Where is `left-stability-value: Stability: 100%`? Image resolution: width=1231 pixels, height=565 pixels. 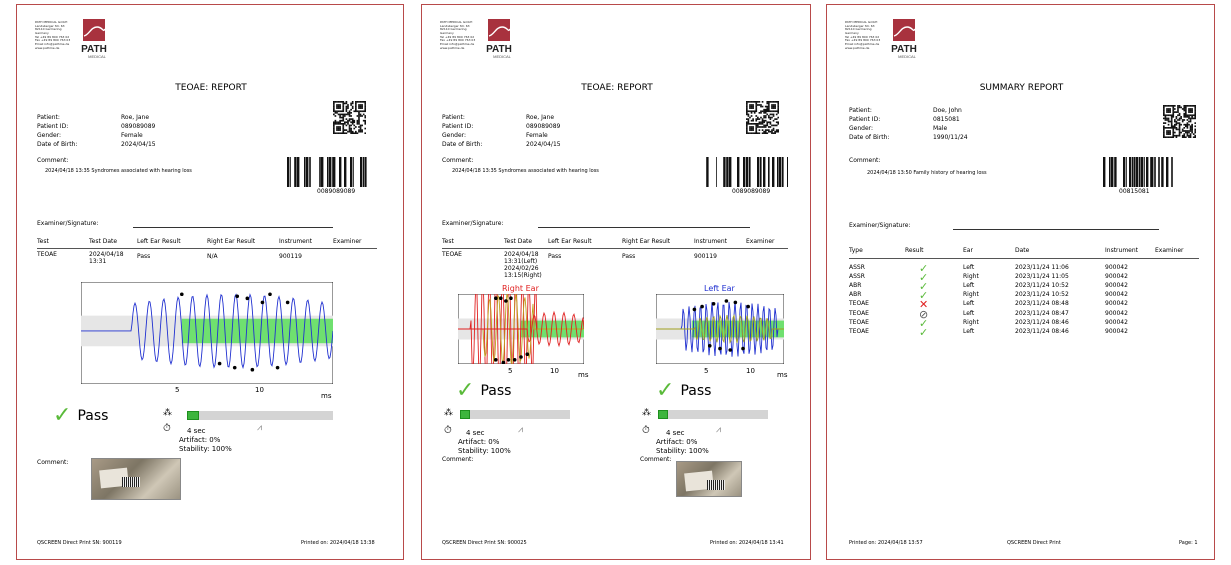
left-stability-value: Stability: 100% is located at coordinates (682, 451).